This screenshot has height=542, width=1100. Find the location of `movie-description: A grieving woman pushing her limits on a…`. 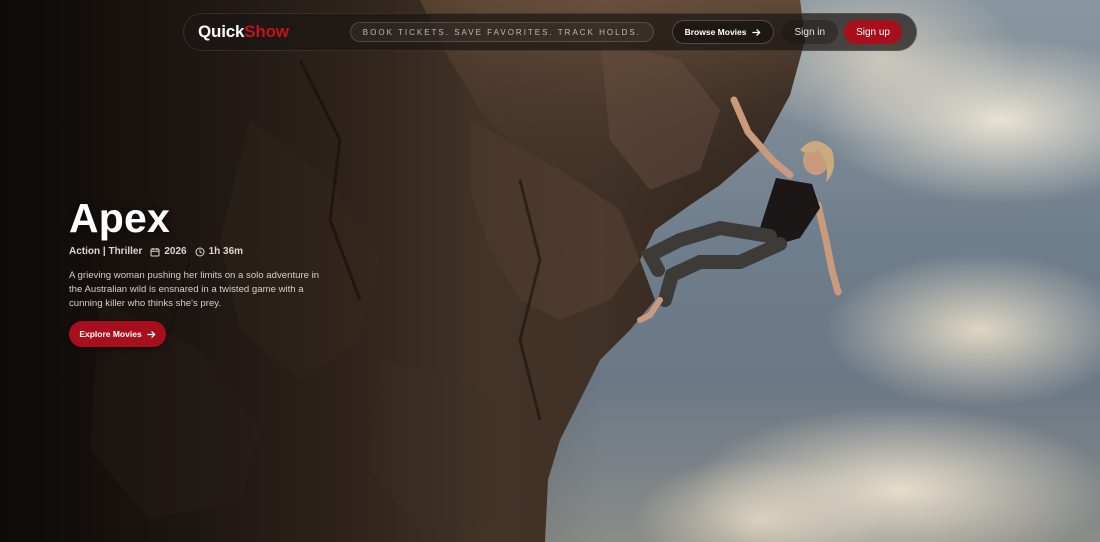

movie-description: A grieving woman pushing her limits on a… is located at coordinates (194, 289).